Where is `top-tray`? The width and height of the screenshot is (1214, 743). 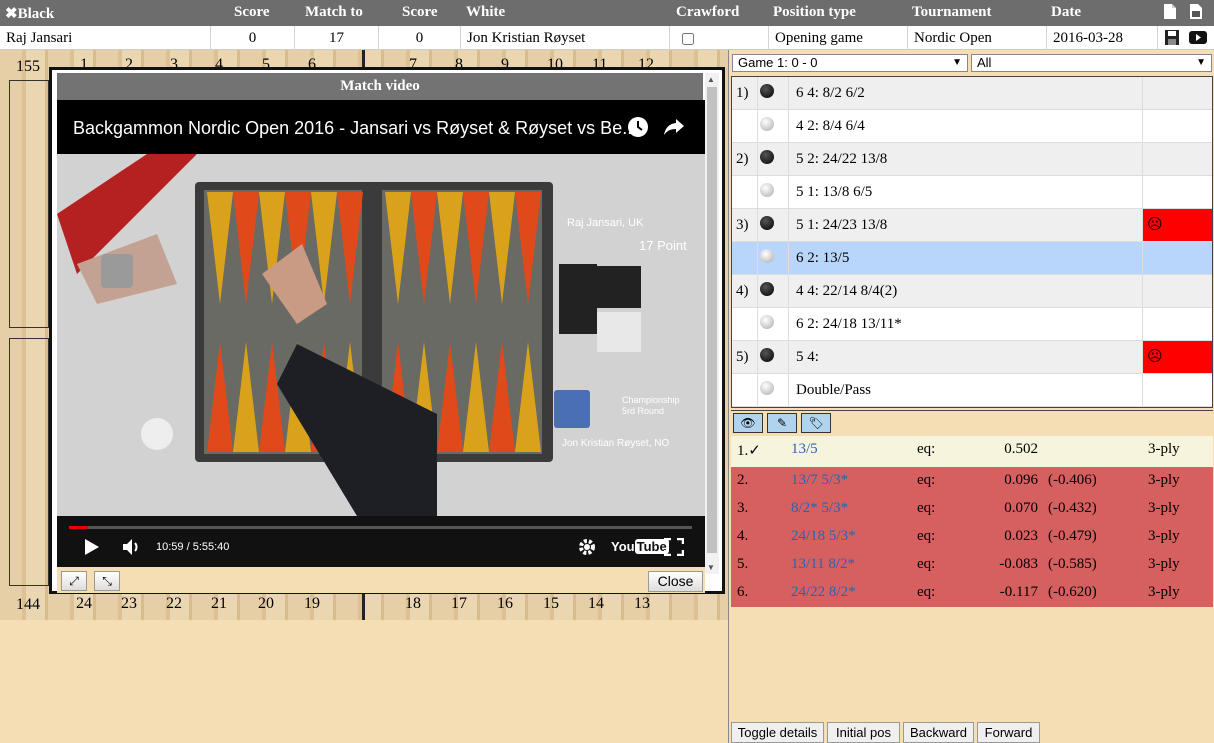 top-tray is located at coordinates (29, 204).